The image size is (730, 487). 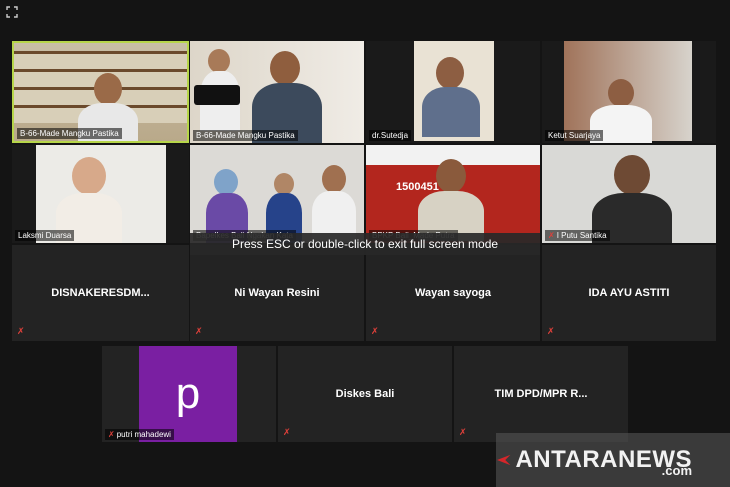 I want to click on participant-name: Wayan sayoga, so click(x=452, y=293).